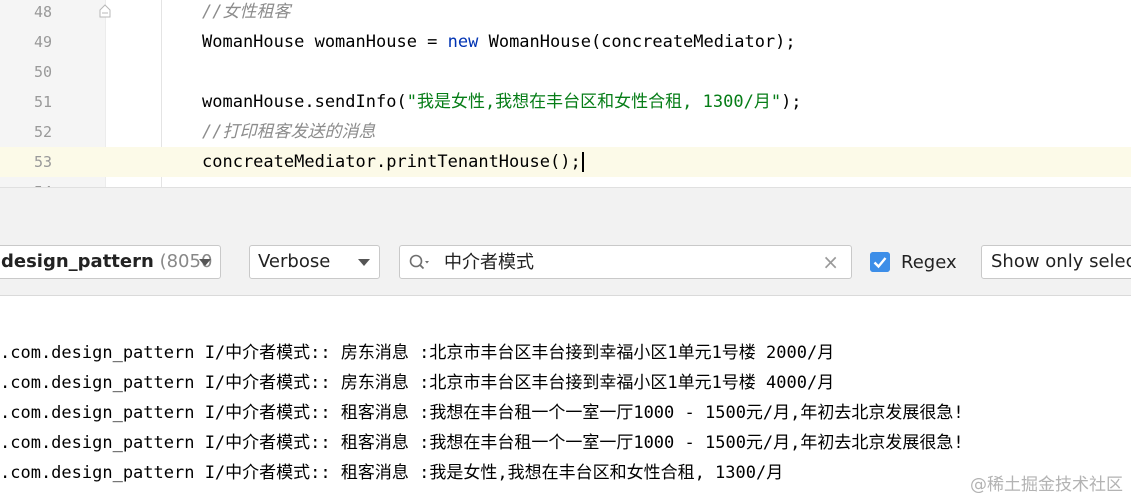  I want to click on code-line: 50, so click(565, 72).